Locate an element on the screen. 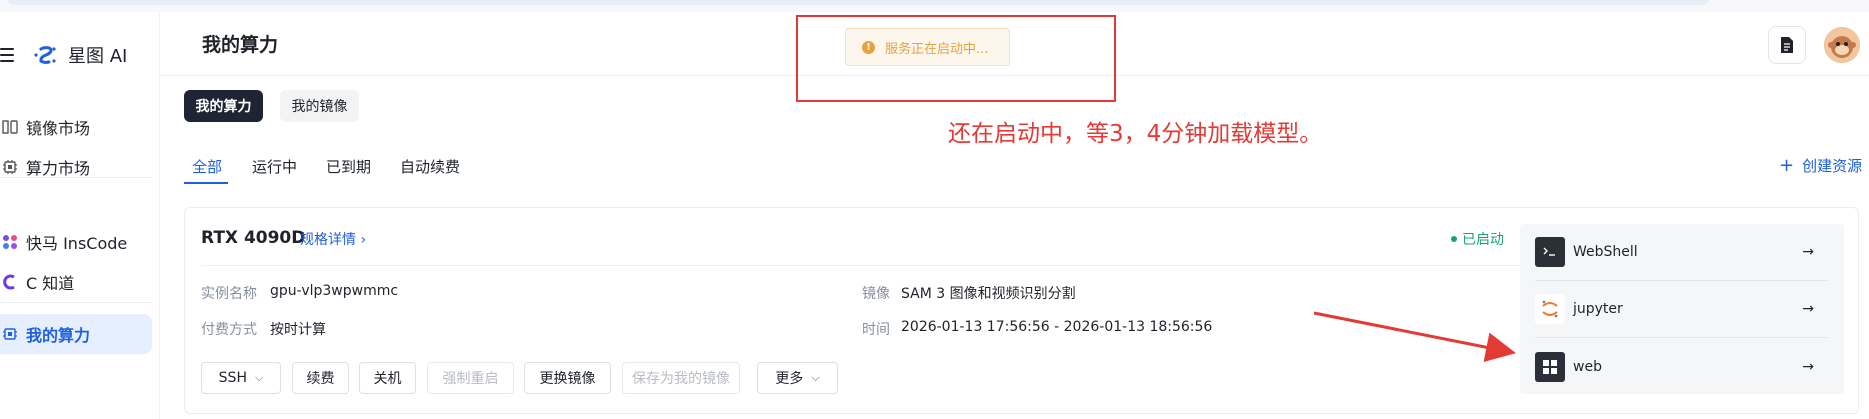 This screenshot has width=1869, height=419. image-label: 镜像 is located at coordinates (876, 294).